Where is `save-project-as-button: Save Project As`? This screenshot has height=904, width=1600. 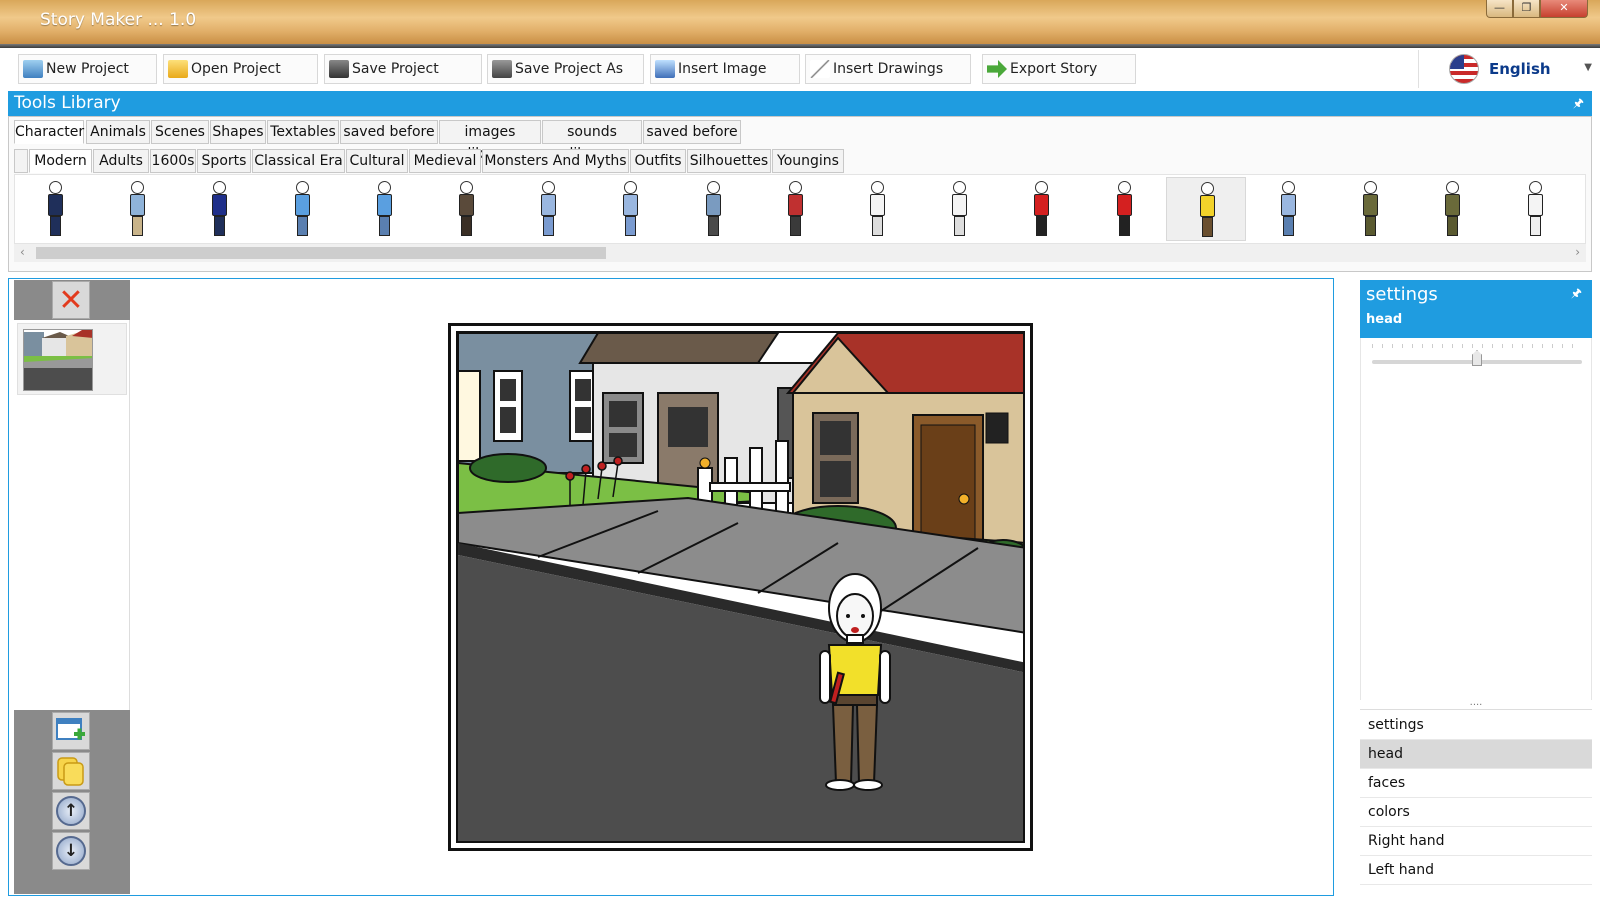 save-project-as-button: Save Project As is located at coordinates (565, 69).